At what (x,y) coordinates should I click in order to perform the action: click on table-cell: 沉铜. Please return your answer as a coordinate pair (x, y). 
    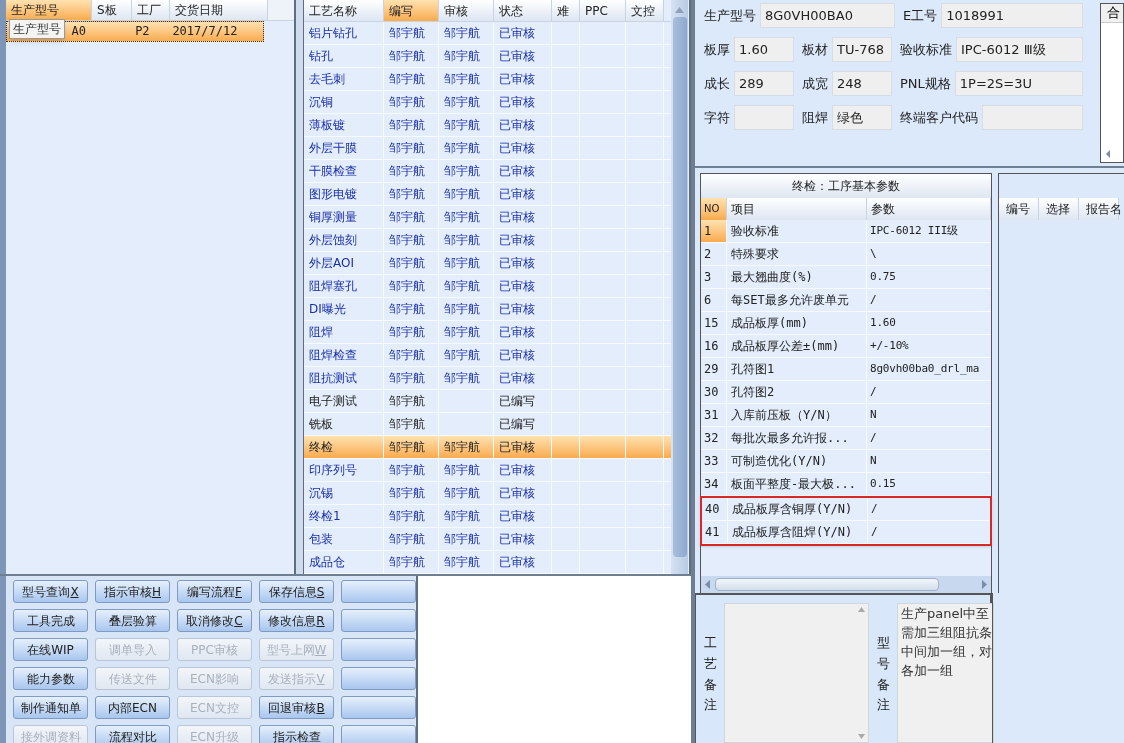
    Looking at the image, I should click on (321, 102).